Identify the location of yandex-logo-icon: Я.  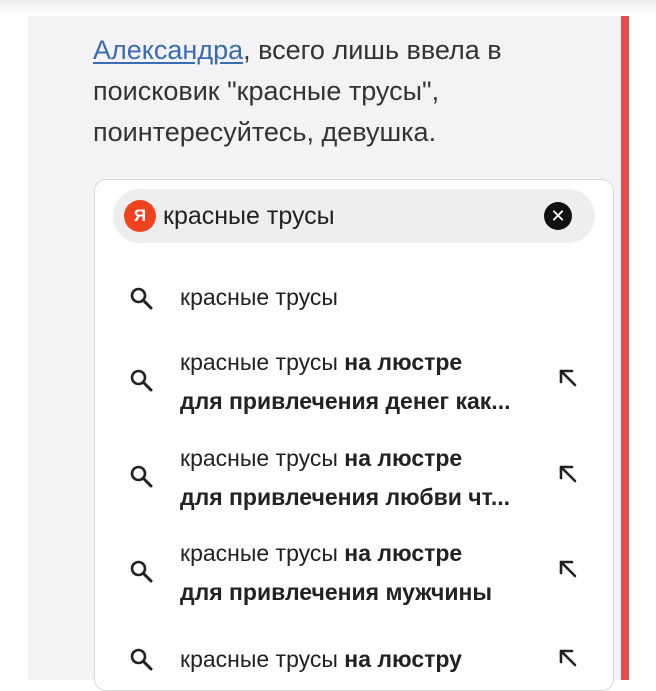
(140, 216).